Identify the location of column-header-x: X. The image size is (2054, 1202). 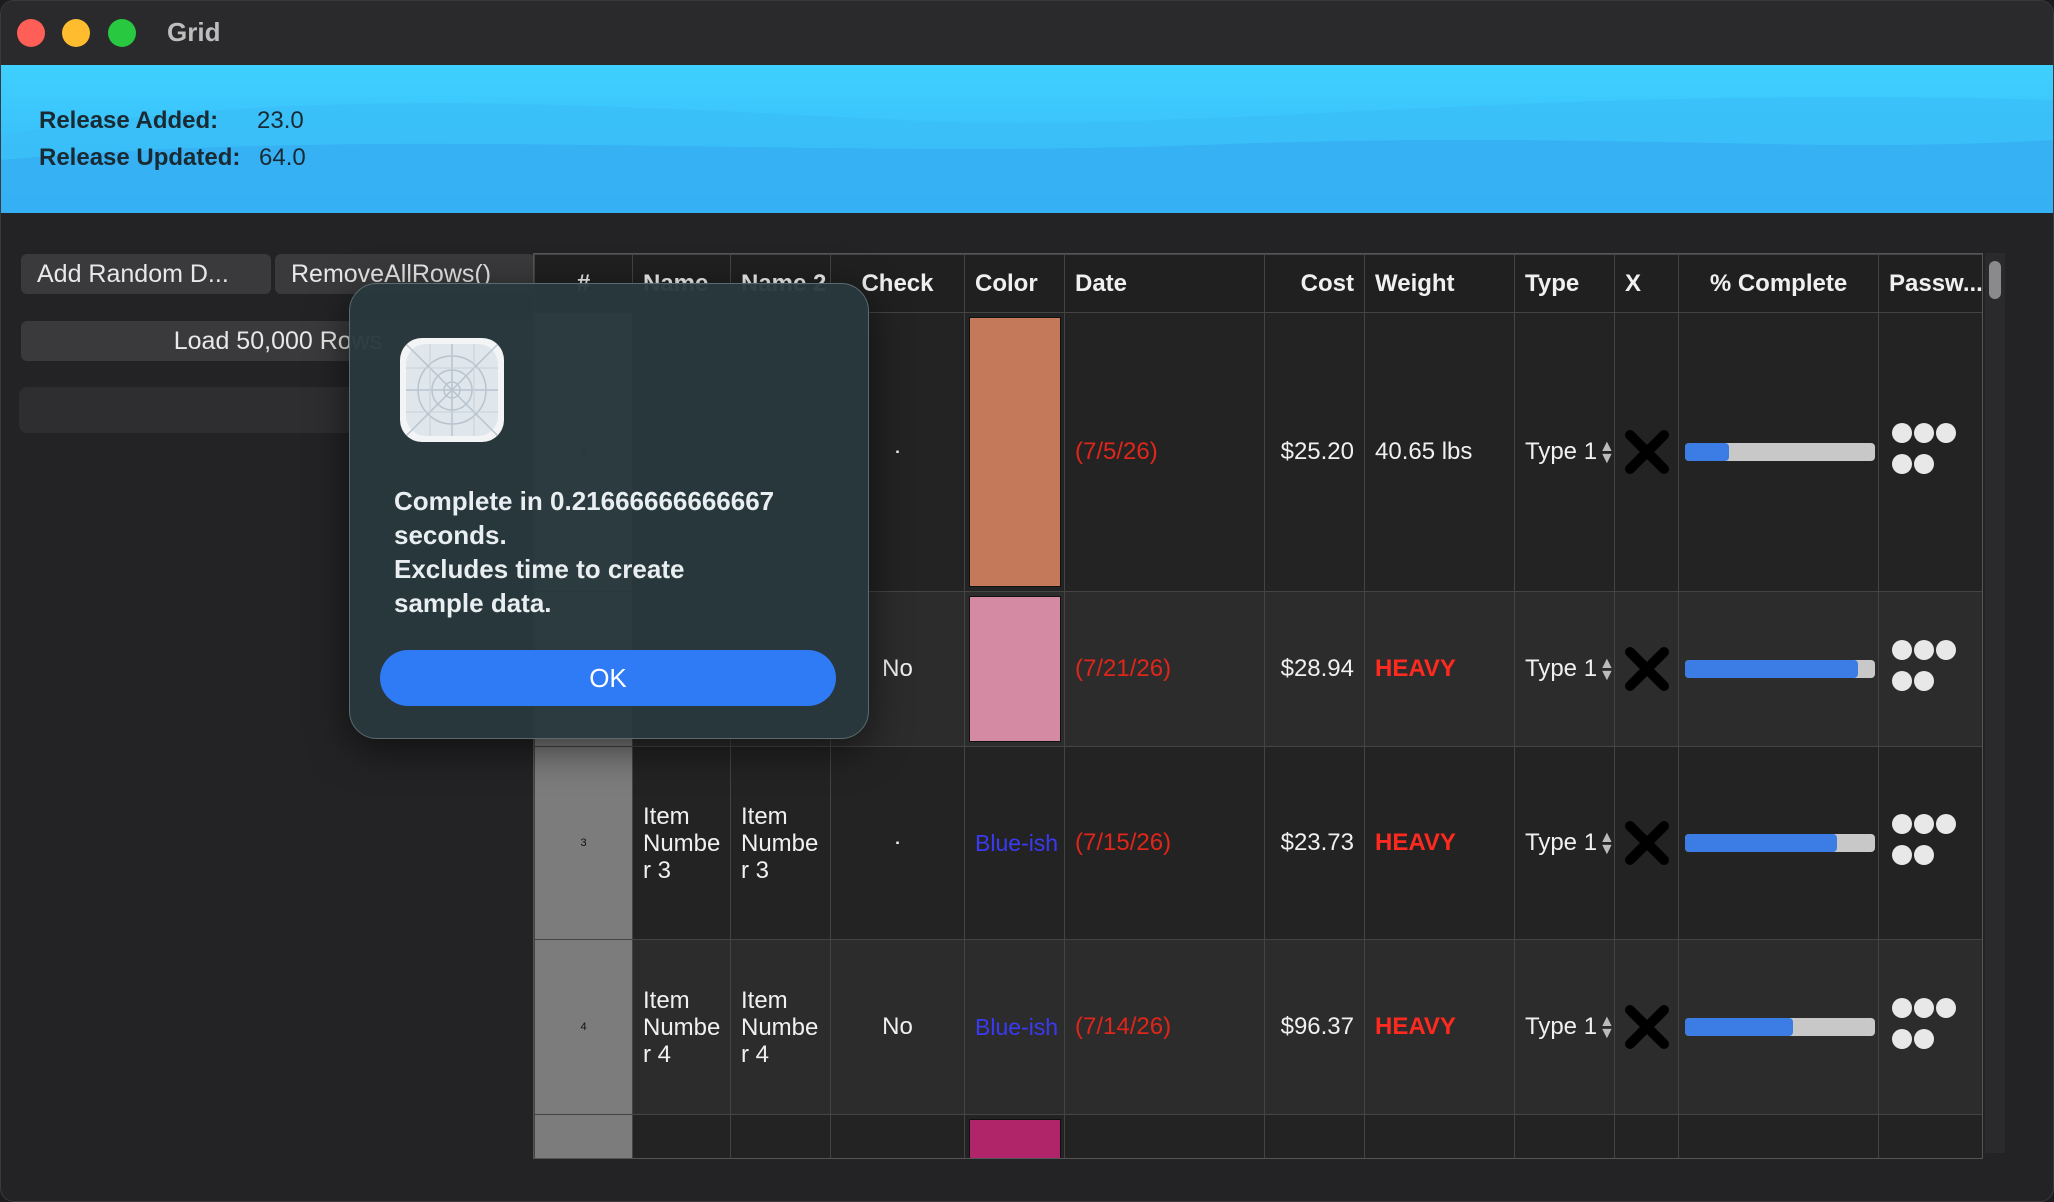
(1646, 283).